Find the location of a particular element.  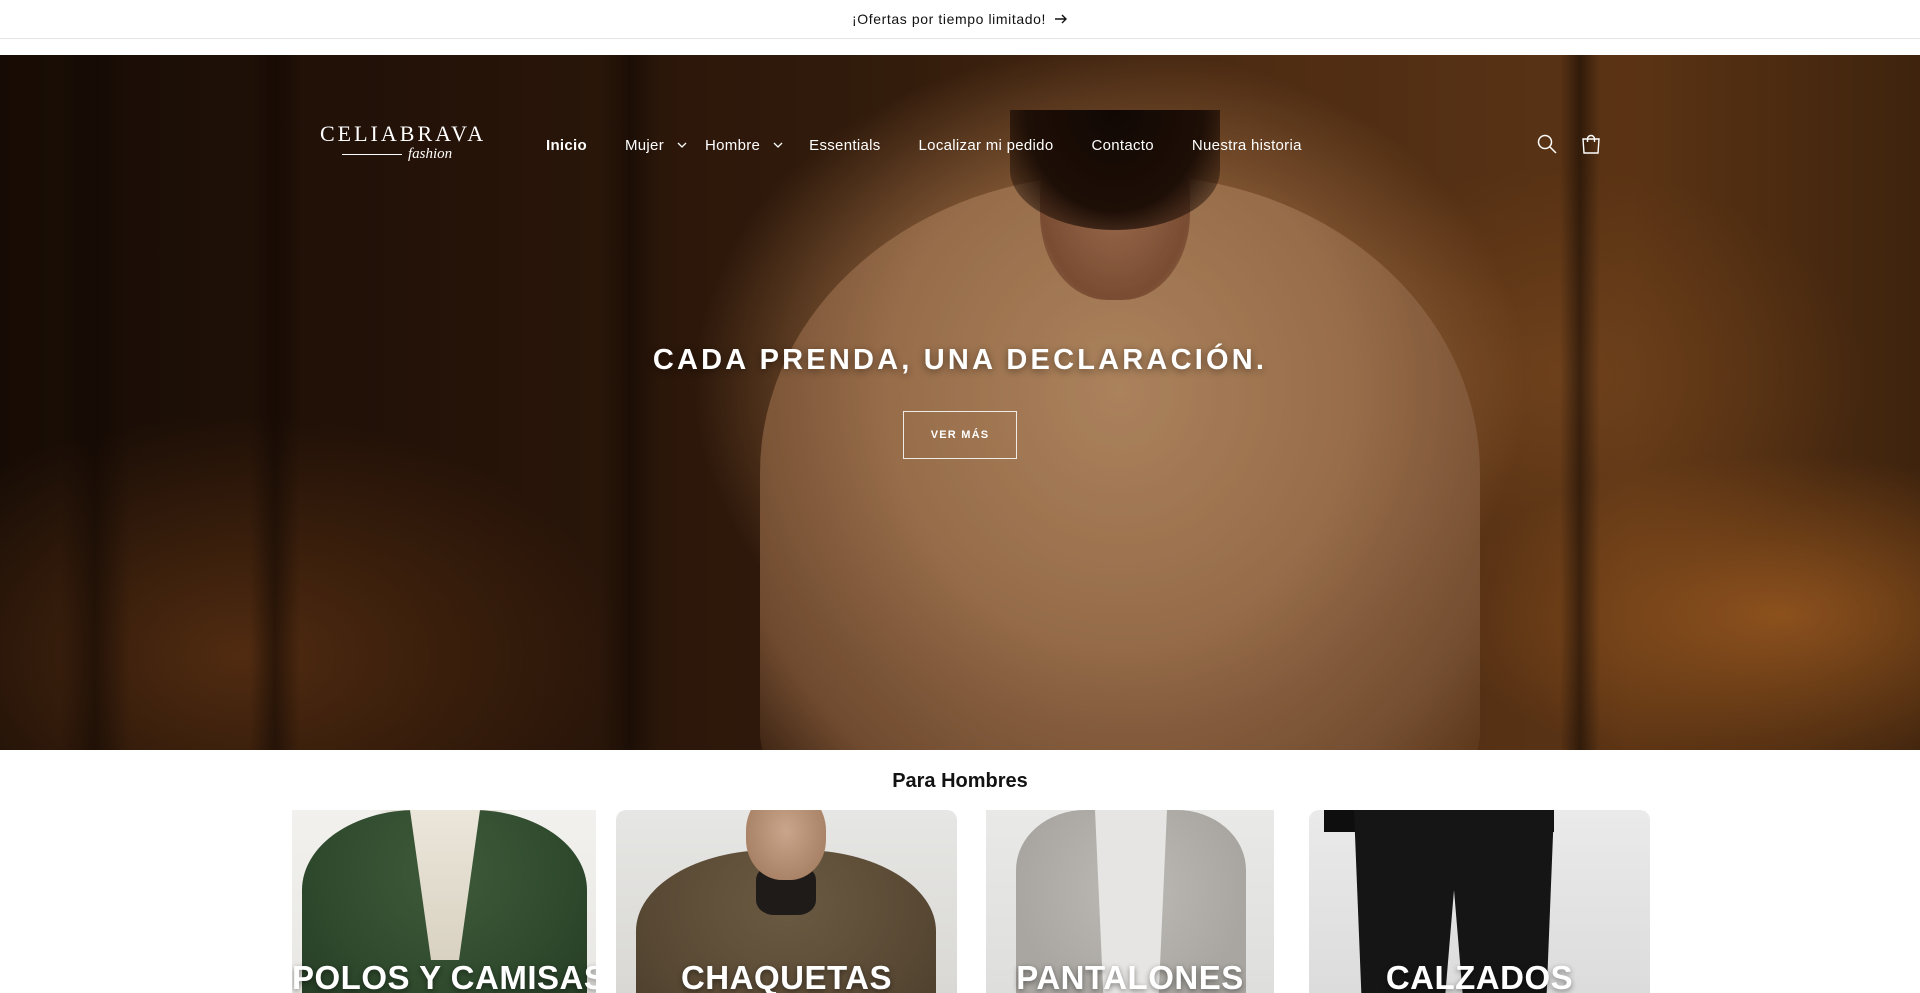

announcement-bar: ¡Ofertas por tiempo limitado! is located at coordinates (960, 19).